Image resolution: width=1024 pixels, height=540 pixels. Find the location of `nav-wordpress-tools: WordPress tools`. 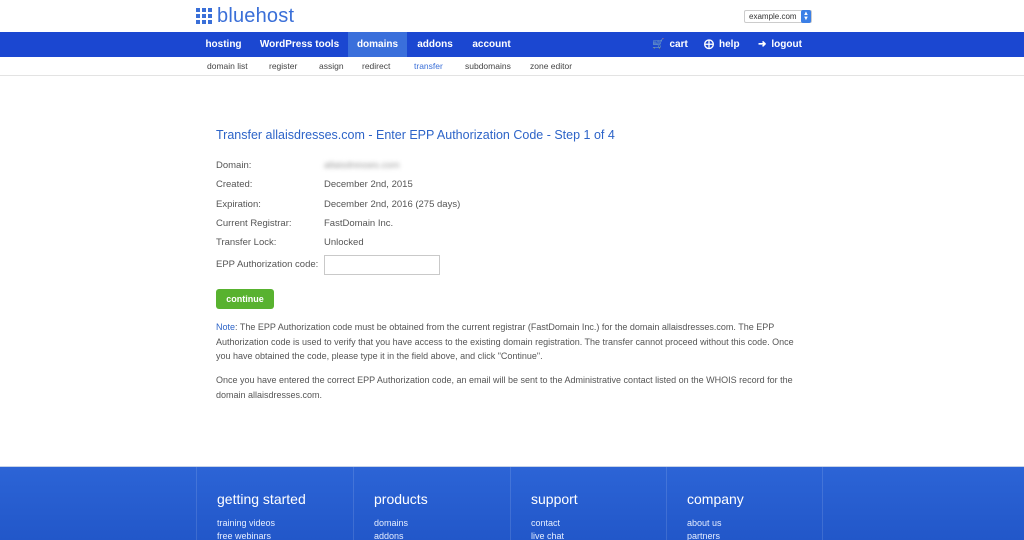

nav-wordpress-tools: WordPress tools is located at coordinates (299, 44).